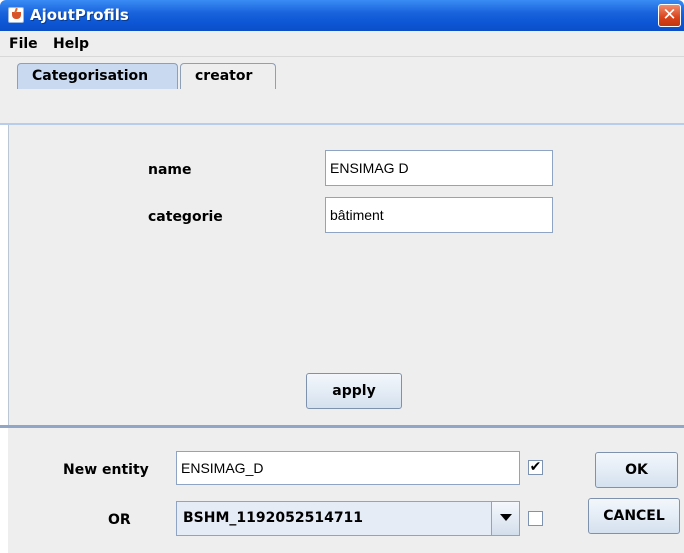 The width and height of the screenshot is (684, 553). What do you see at coordinates (535, 518) in the screenshot?
I see `or-checkbox` at bounding box center [535, 518].